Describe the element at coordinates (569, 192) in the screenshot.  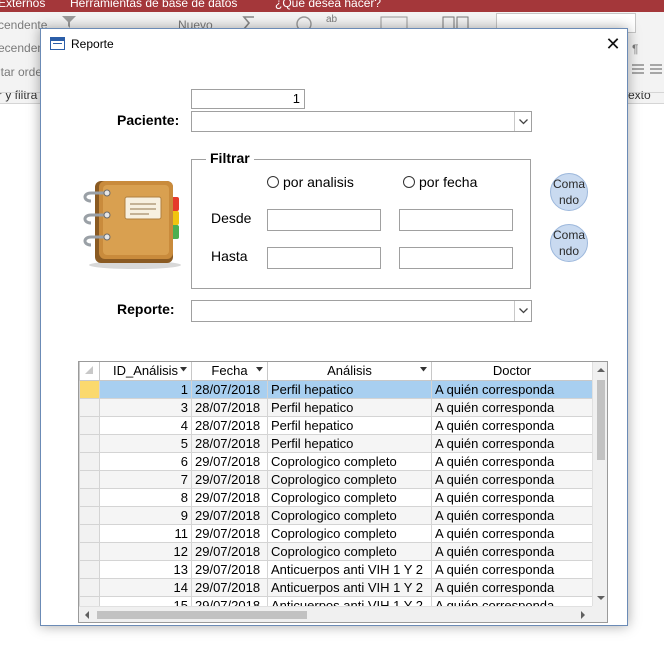
I see `command-button-1: Comando` at that location.